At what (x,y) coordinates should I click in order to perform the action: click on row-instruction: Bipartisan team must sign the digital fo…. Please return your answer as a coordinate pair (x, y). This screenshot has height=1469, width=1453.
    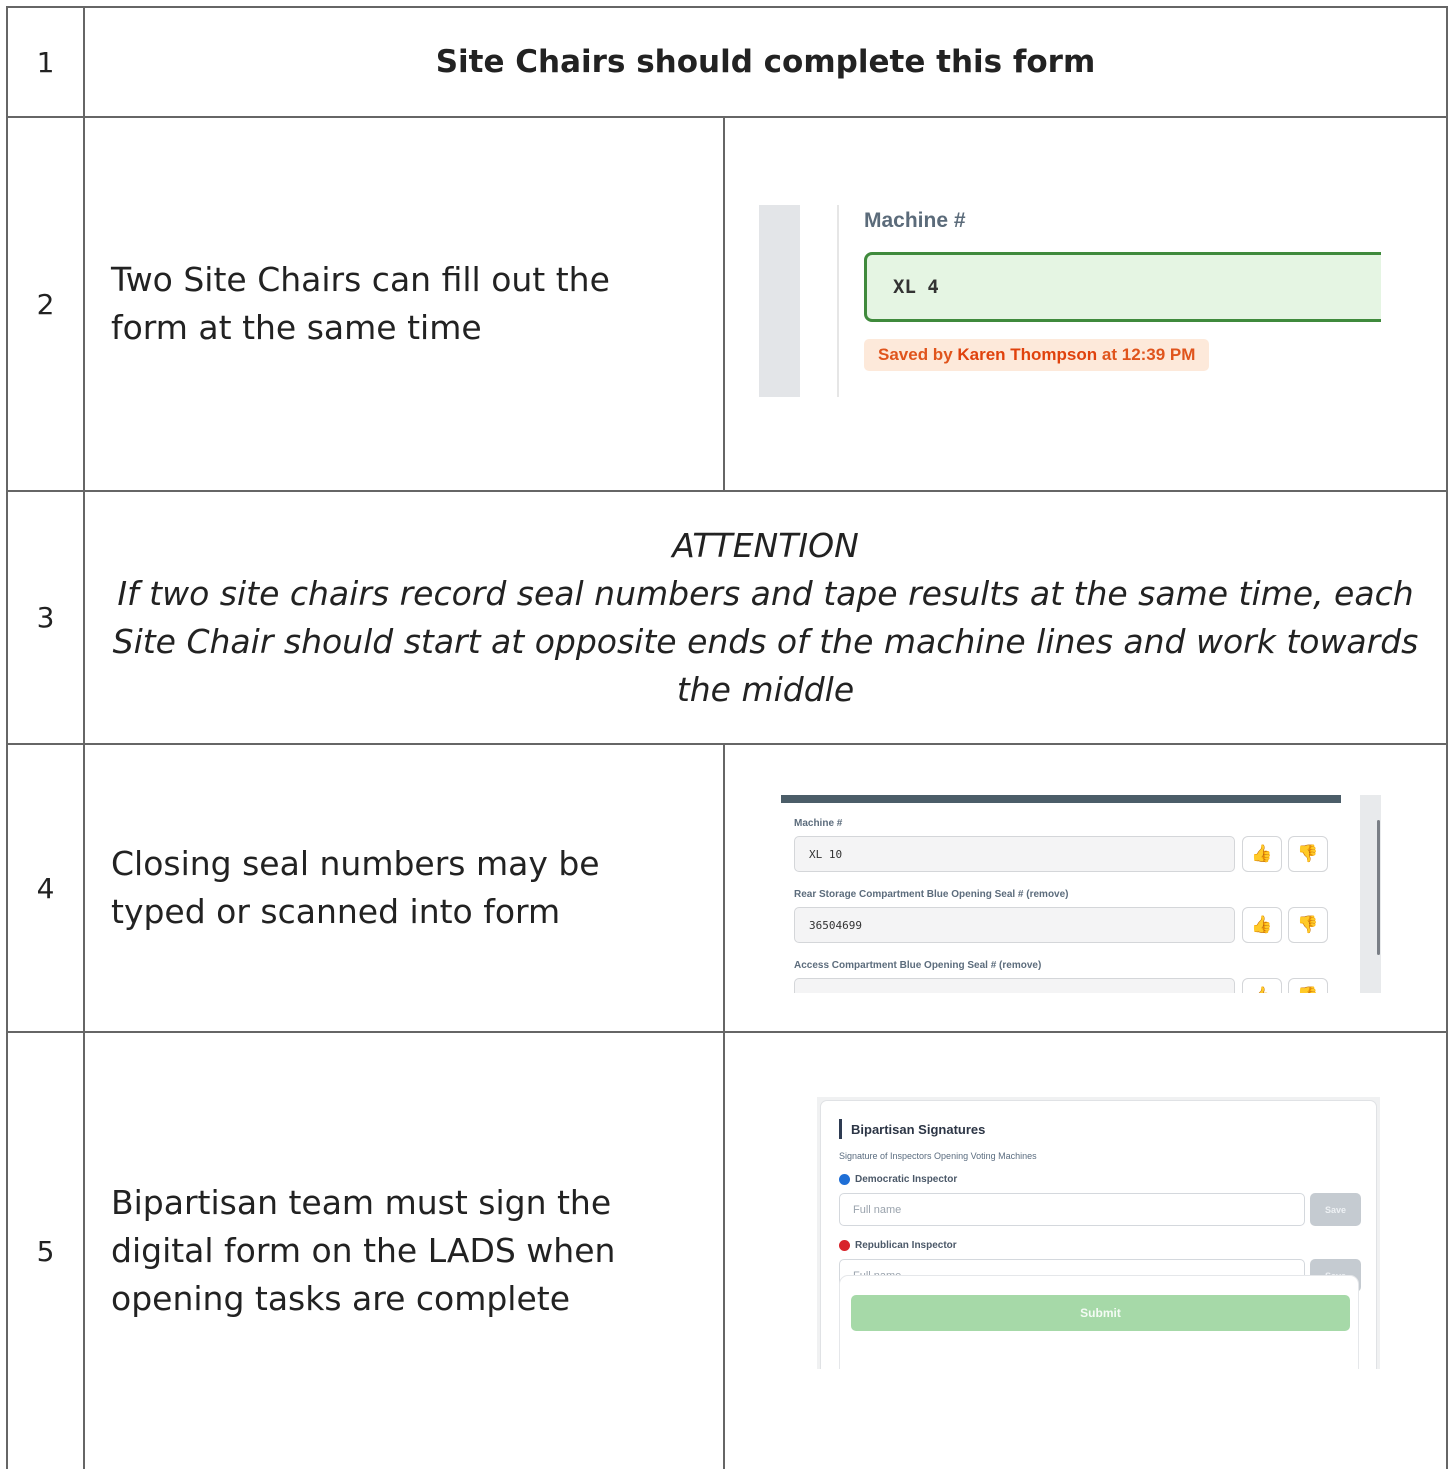
    Looking at the image, I should click on (363, 1250).